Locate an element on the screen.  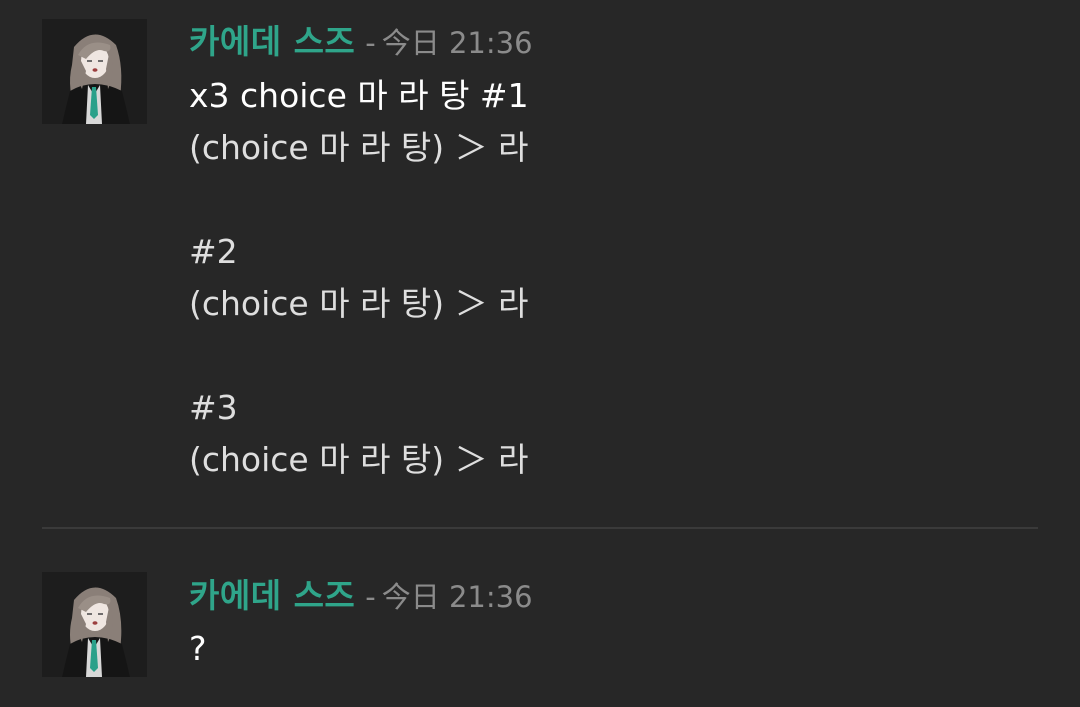
message-line: #3 is located at coordinates (213, 407).